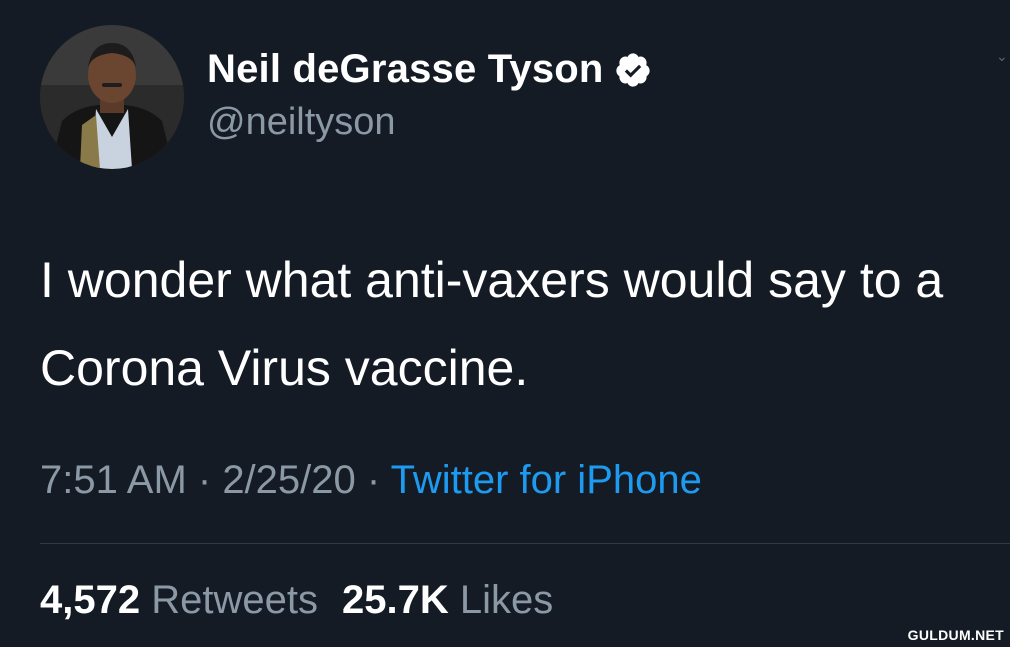 This screenshot has width=1010, height=647. I want to click on profile-photo, so click(112, 97).